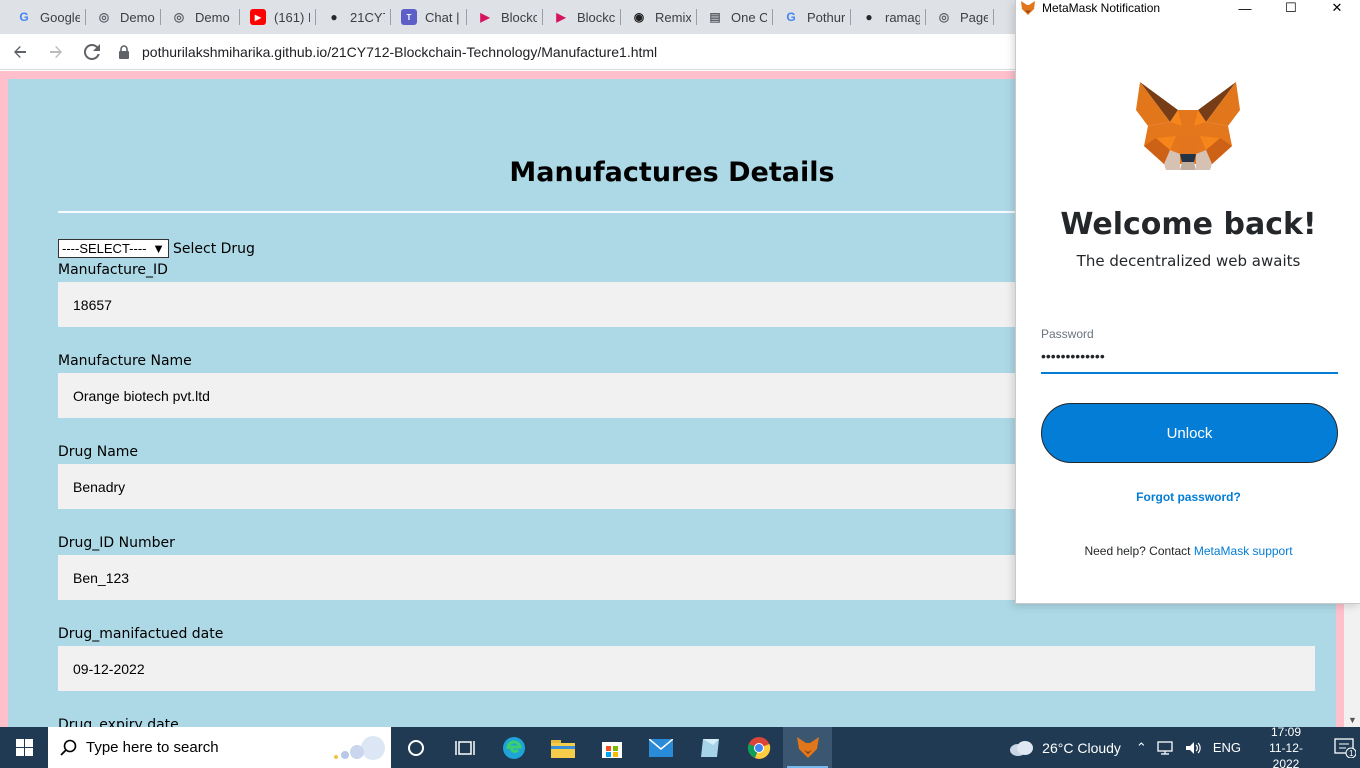  Describe the element at coordinates (1286, 754) in the screenshot. I see `clock-date: 11-12-2022` at that location.